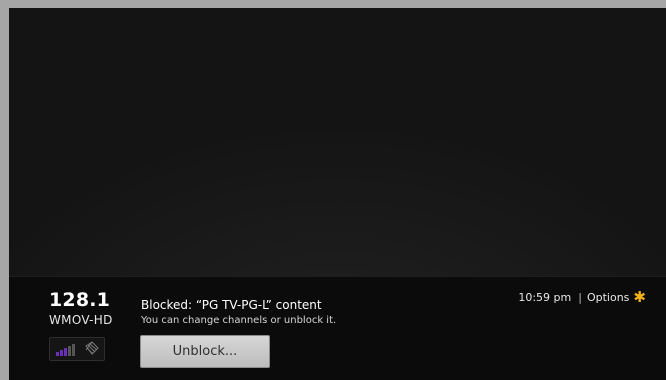  Describe the element at coordinates (77, 349) in the screenshot. I see `signal-indicator` at that location.